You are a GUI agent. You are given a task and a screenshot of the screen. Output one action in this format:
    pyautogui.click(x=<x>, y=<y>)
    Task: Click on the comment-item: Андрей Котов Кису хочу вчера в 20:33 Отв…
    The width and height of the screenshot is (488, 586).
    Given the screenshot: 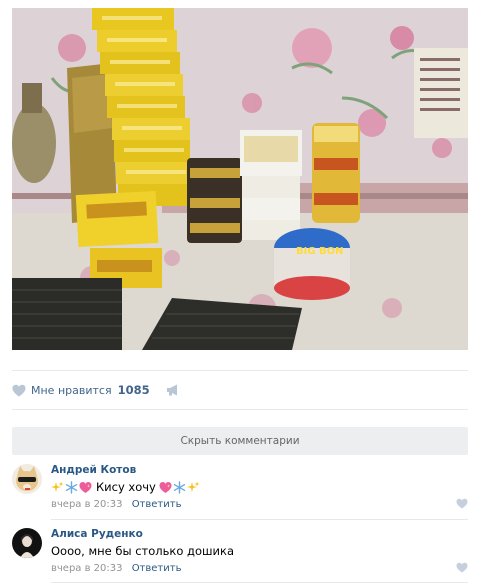 What is the action you would take?
    pyautogui.click(x=240, y=489)
    